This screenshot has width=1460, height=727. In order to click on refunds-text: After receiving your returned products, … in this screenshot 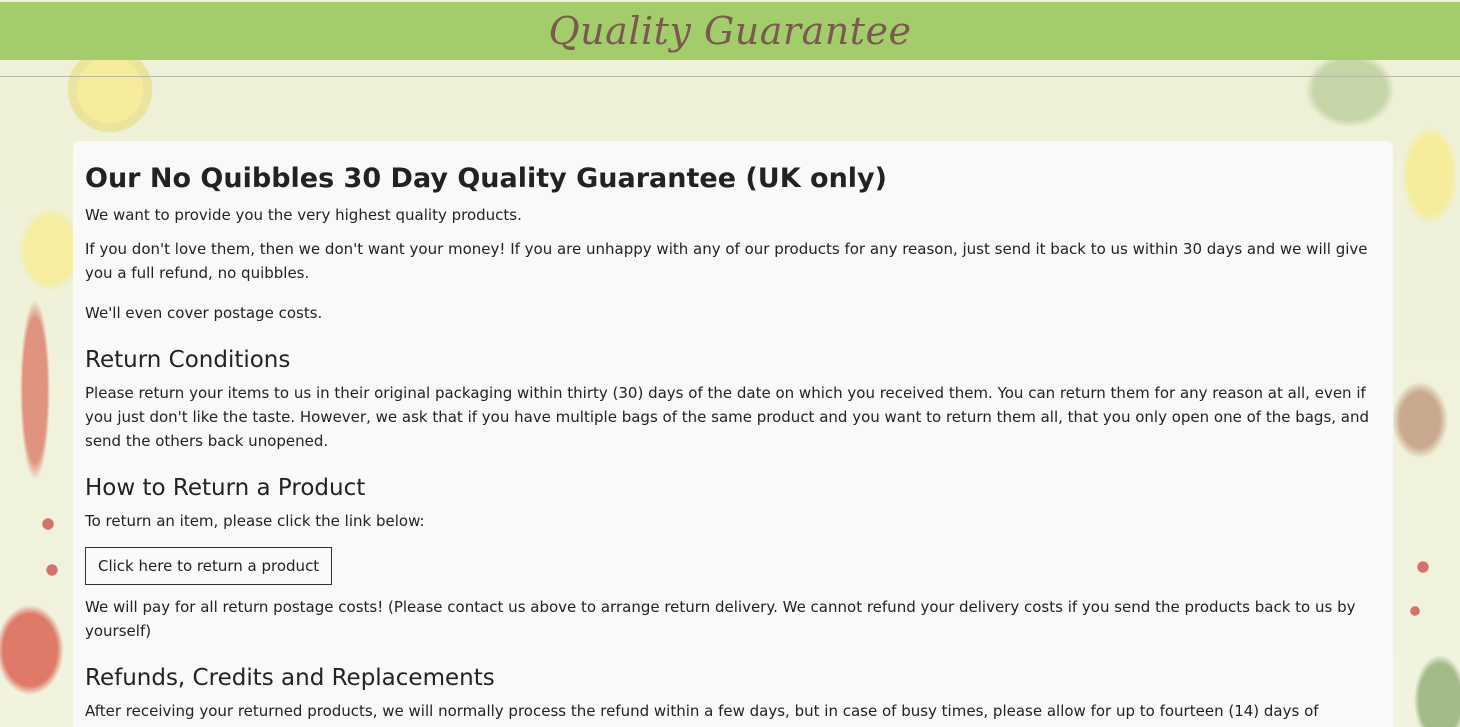, I will do `click(702, 714)`.